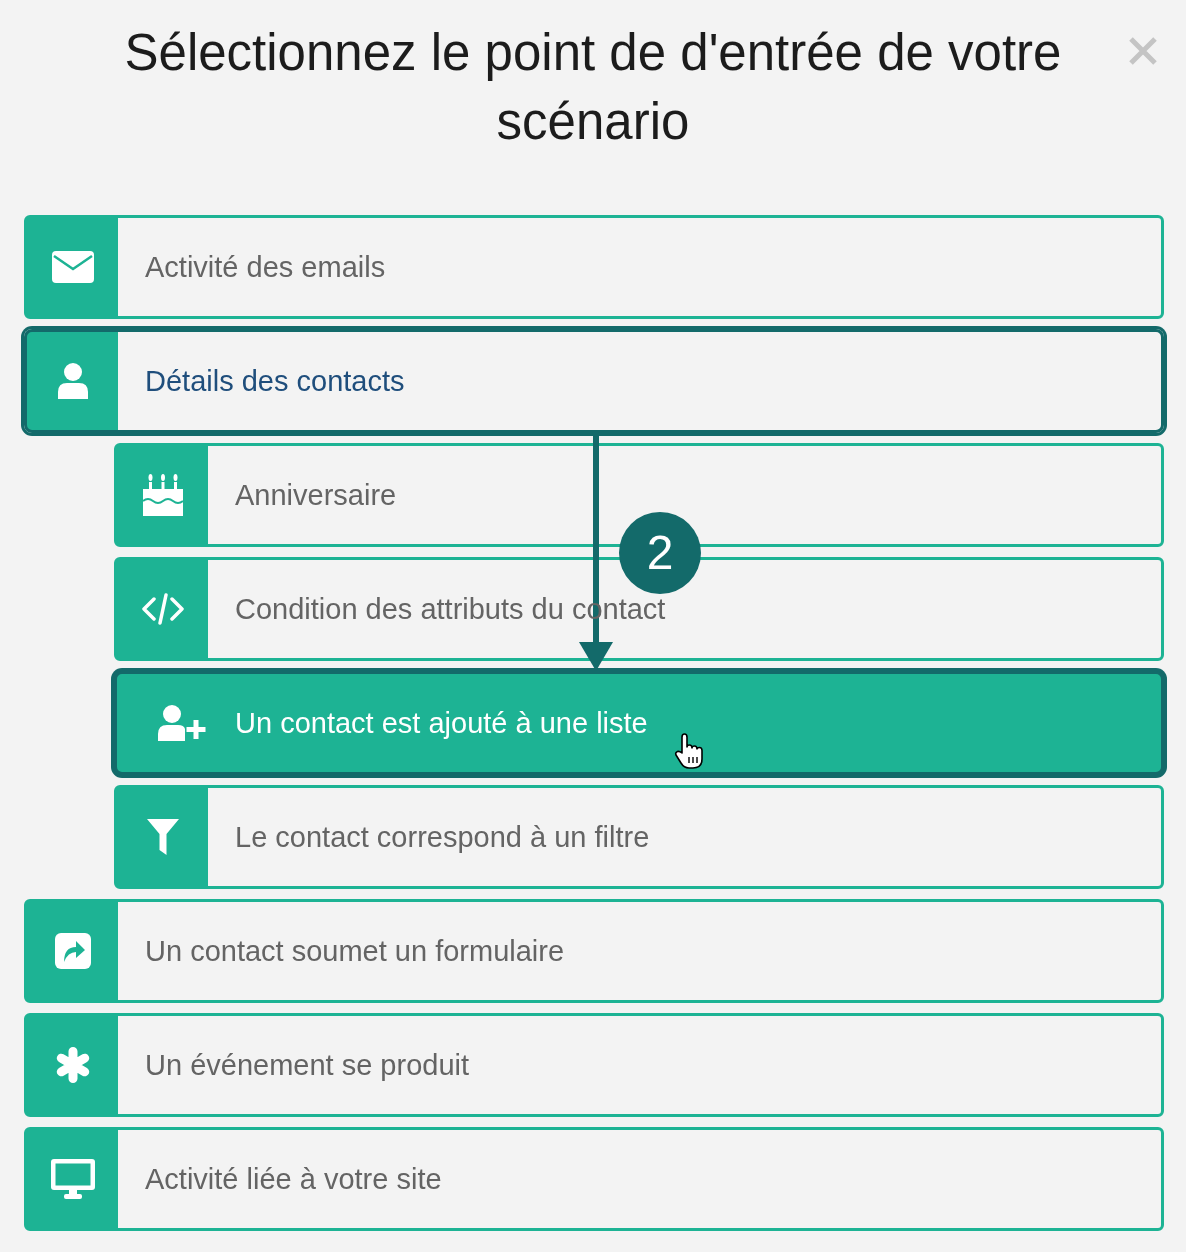 This screenshot has height=1252, width=1186. What do you see at coordinates (594, 1065) in the screenshot?
I see `entry-point-item: Un événement se produit` at bounding box center [594, 1065].